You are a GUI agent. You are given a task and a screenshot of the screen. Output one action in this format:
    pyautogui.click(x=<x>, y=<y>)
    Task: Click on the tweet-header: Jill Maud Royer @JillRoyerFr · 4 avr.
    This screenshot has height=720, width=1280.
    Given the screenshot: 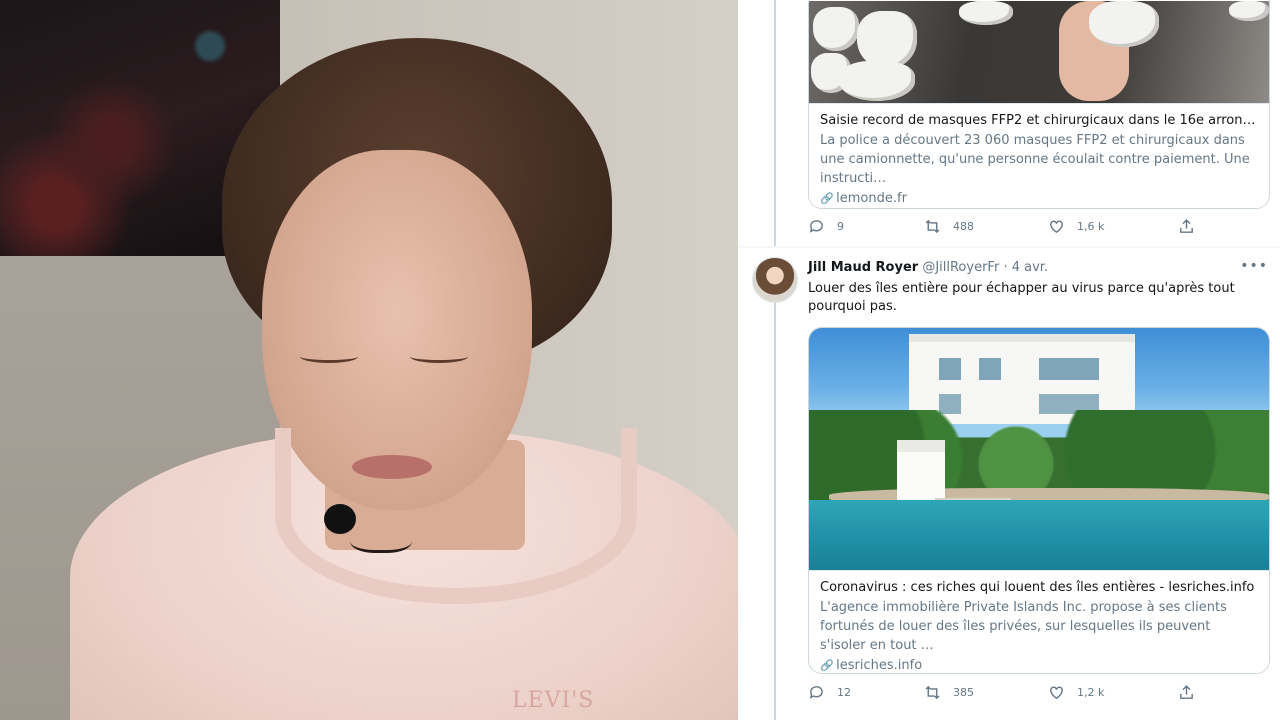 What is the action you would take?
    pyautogui.click(x=928, y=267)
    